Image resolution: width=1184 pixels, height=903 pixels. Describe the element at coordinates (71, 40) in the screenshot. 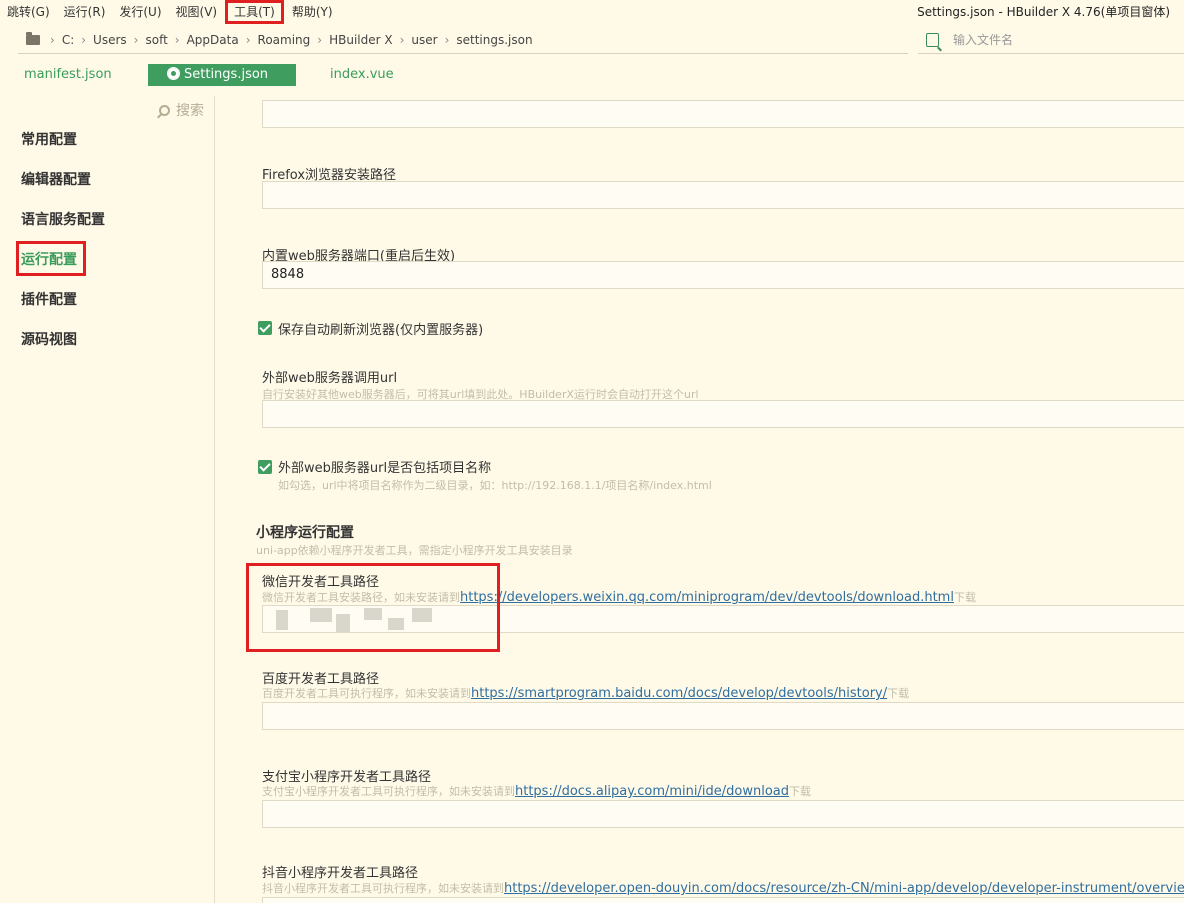

I see `breadcrumb-item: C:` at that location.